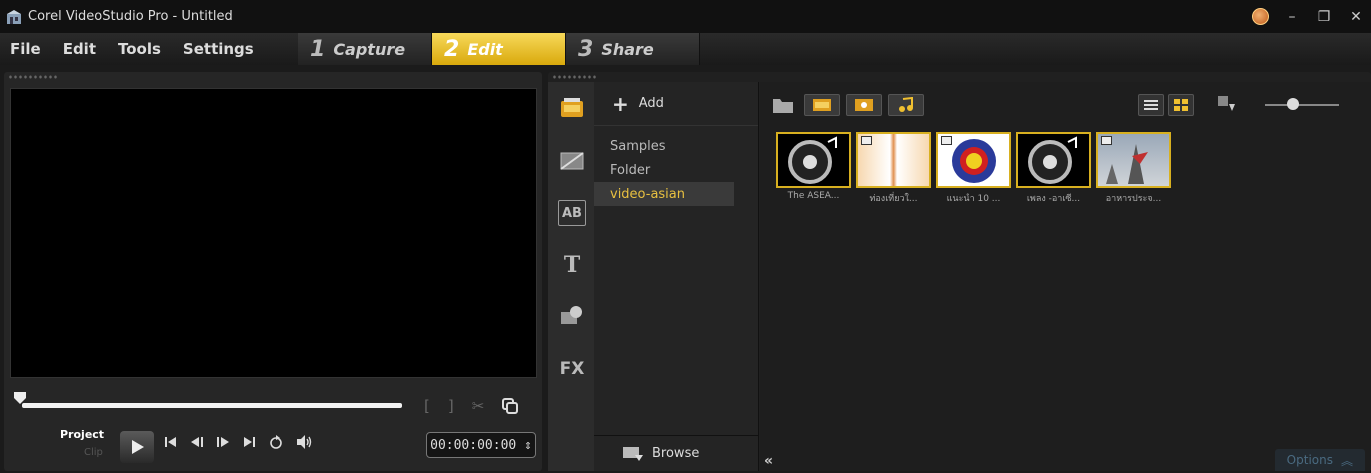 This screenshot has width=1371, height=473. Describe the element at coordinates (1324, 17) in the screenshot. I see `restore-button: ❐` at that location.